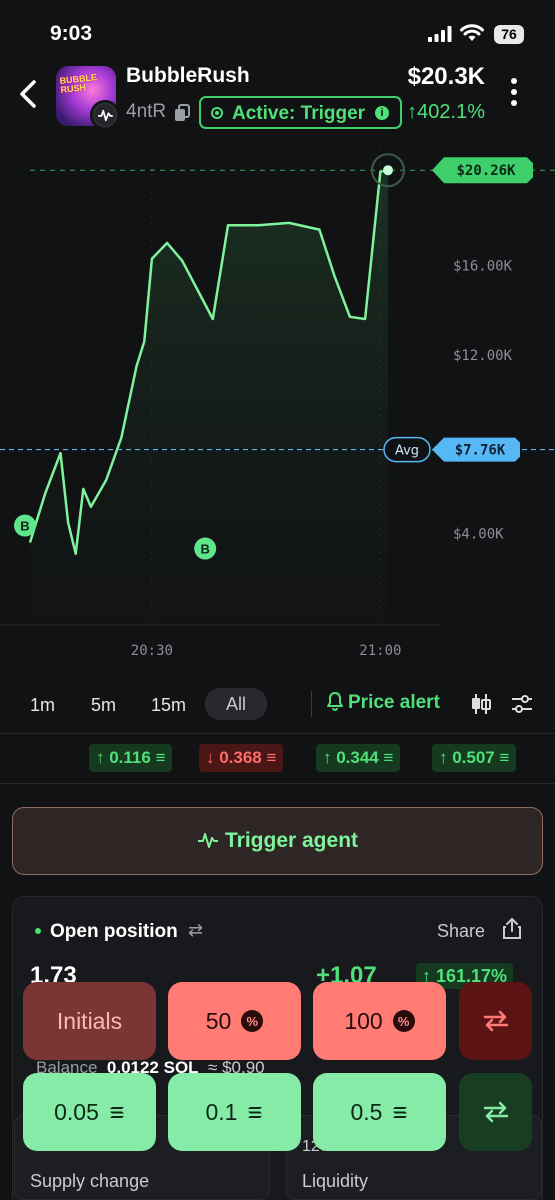 The height and width of the screenshot is (1200, 555). I want to click on y-tick-label: $4.00K, so click(478, 535).